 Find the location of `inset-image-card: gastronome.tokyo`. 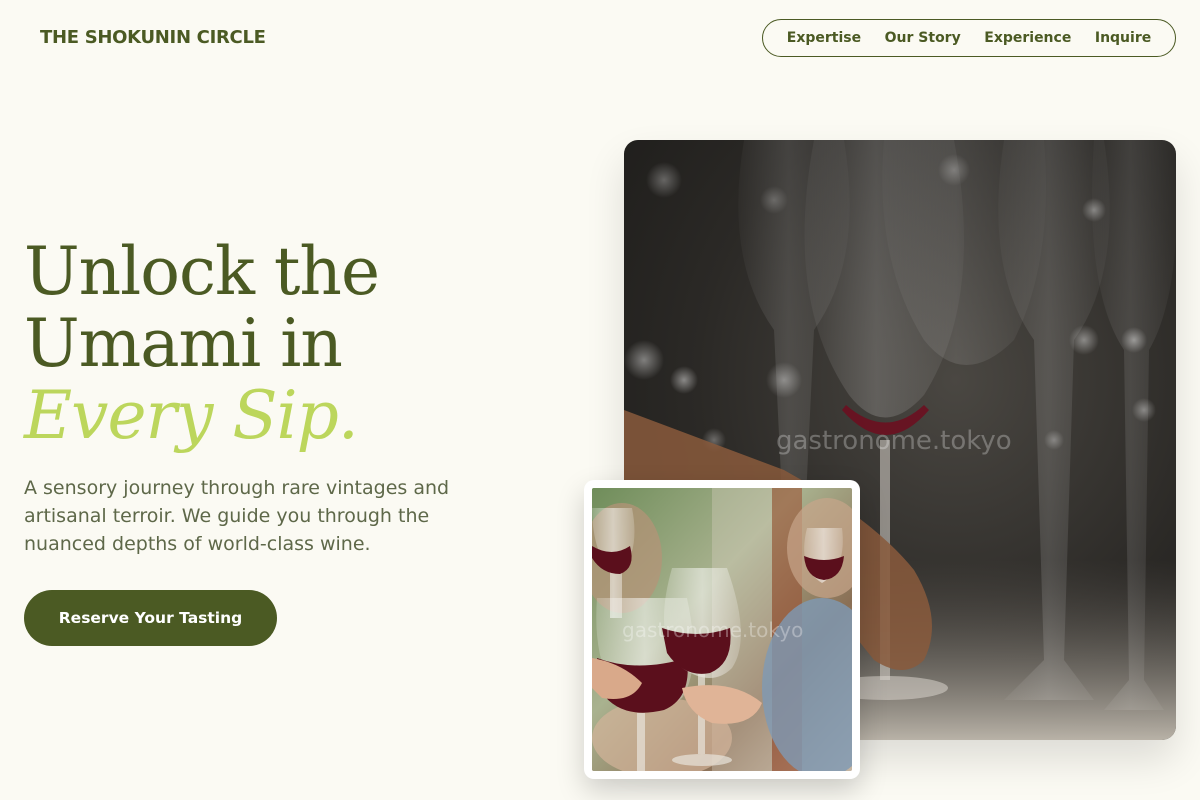

inset-image-card: gastronome.tokyo is located at coordinates (722, 629).